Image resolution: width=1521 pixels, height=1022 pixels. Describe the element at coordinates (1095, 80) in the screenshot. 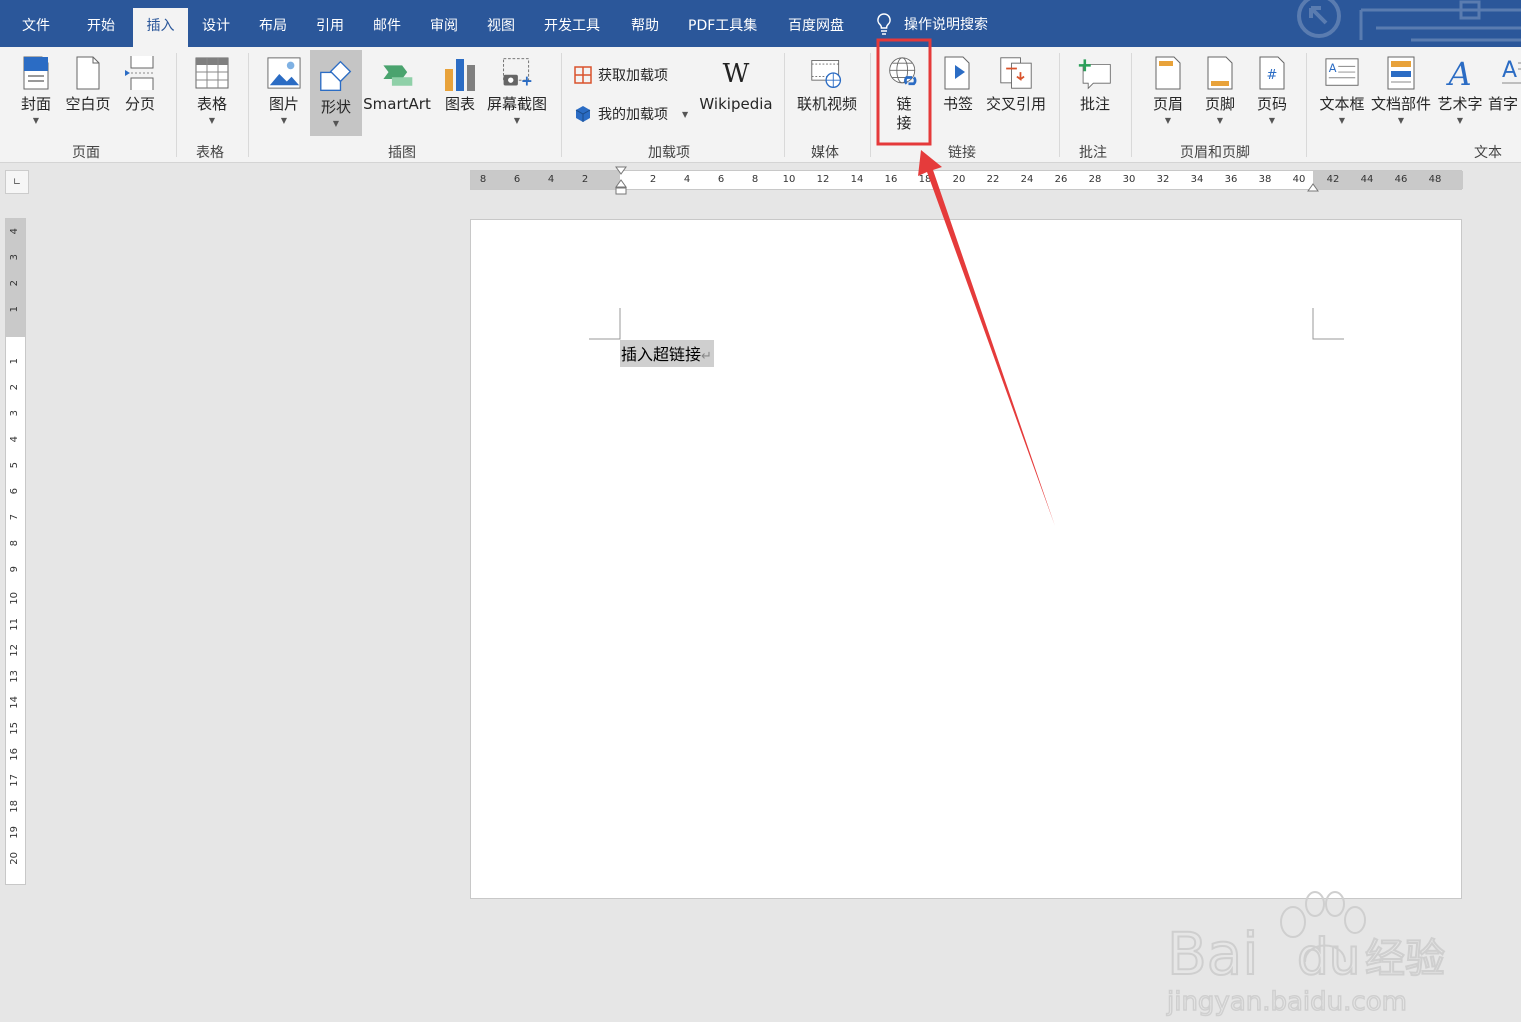

I see `new-comment-button: 批注` at that location.